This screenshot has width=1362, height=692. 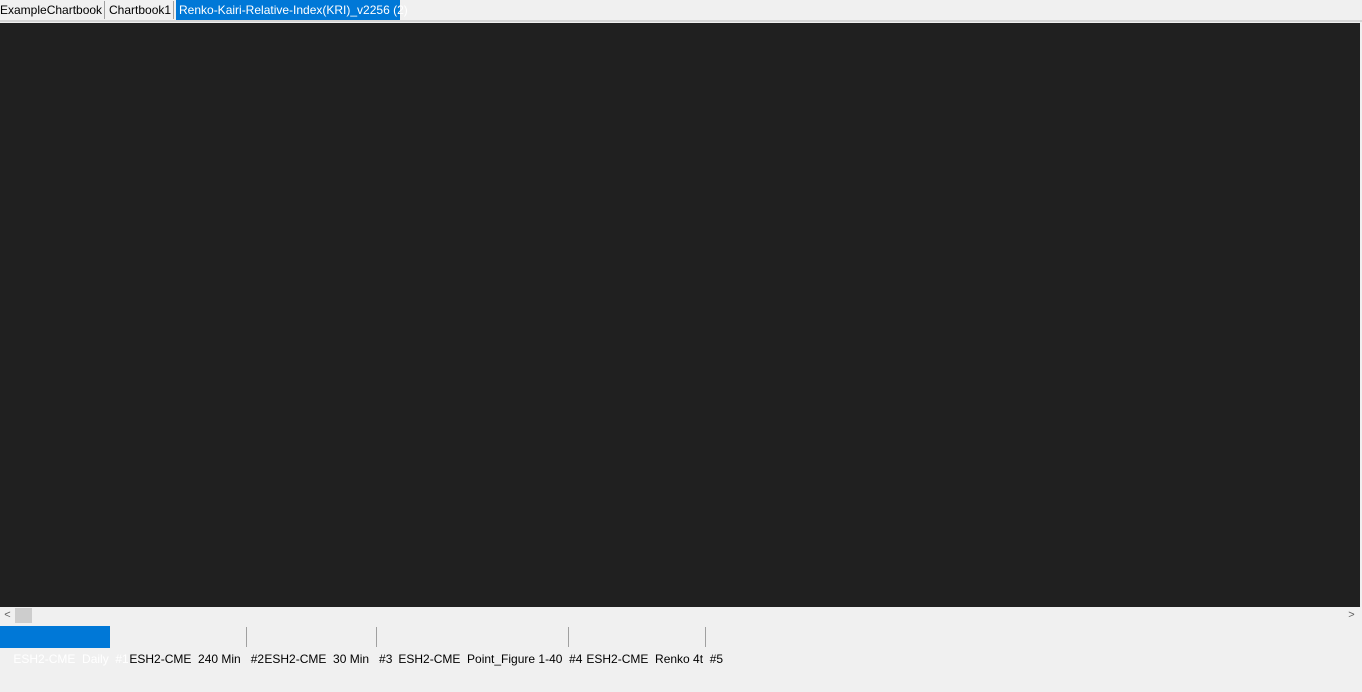 I want to click on horizontal-scrollbar: < >, so click(x=681, y=615).